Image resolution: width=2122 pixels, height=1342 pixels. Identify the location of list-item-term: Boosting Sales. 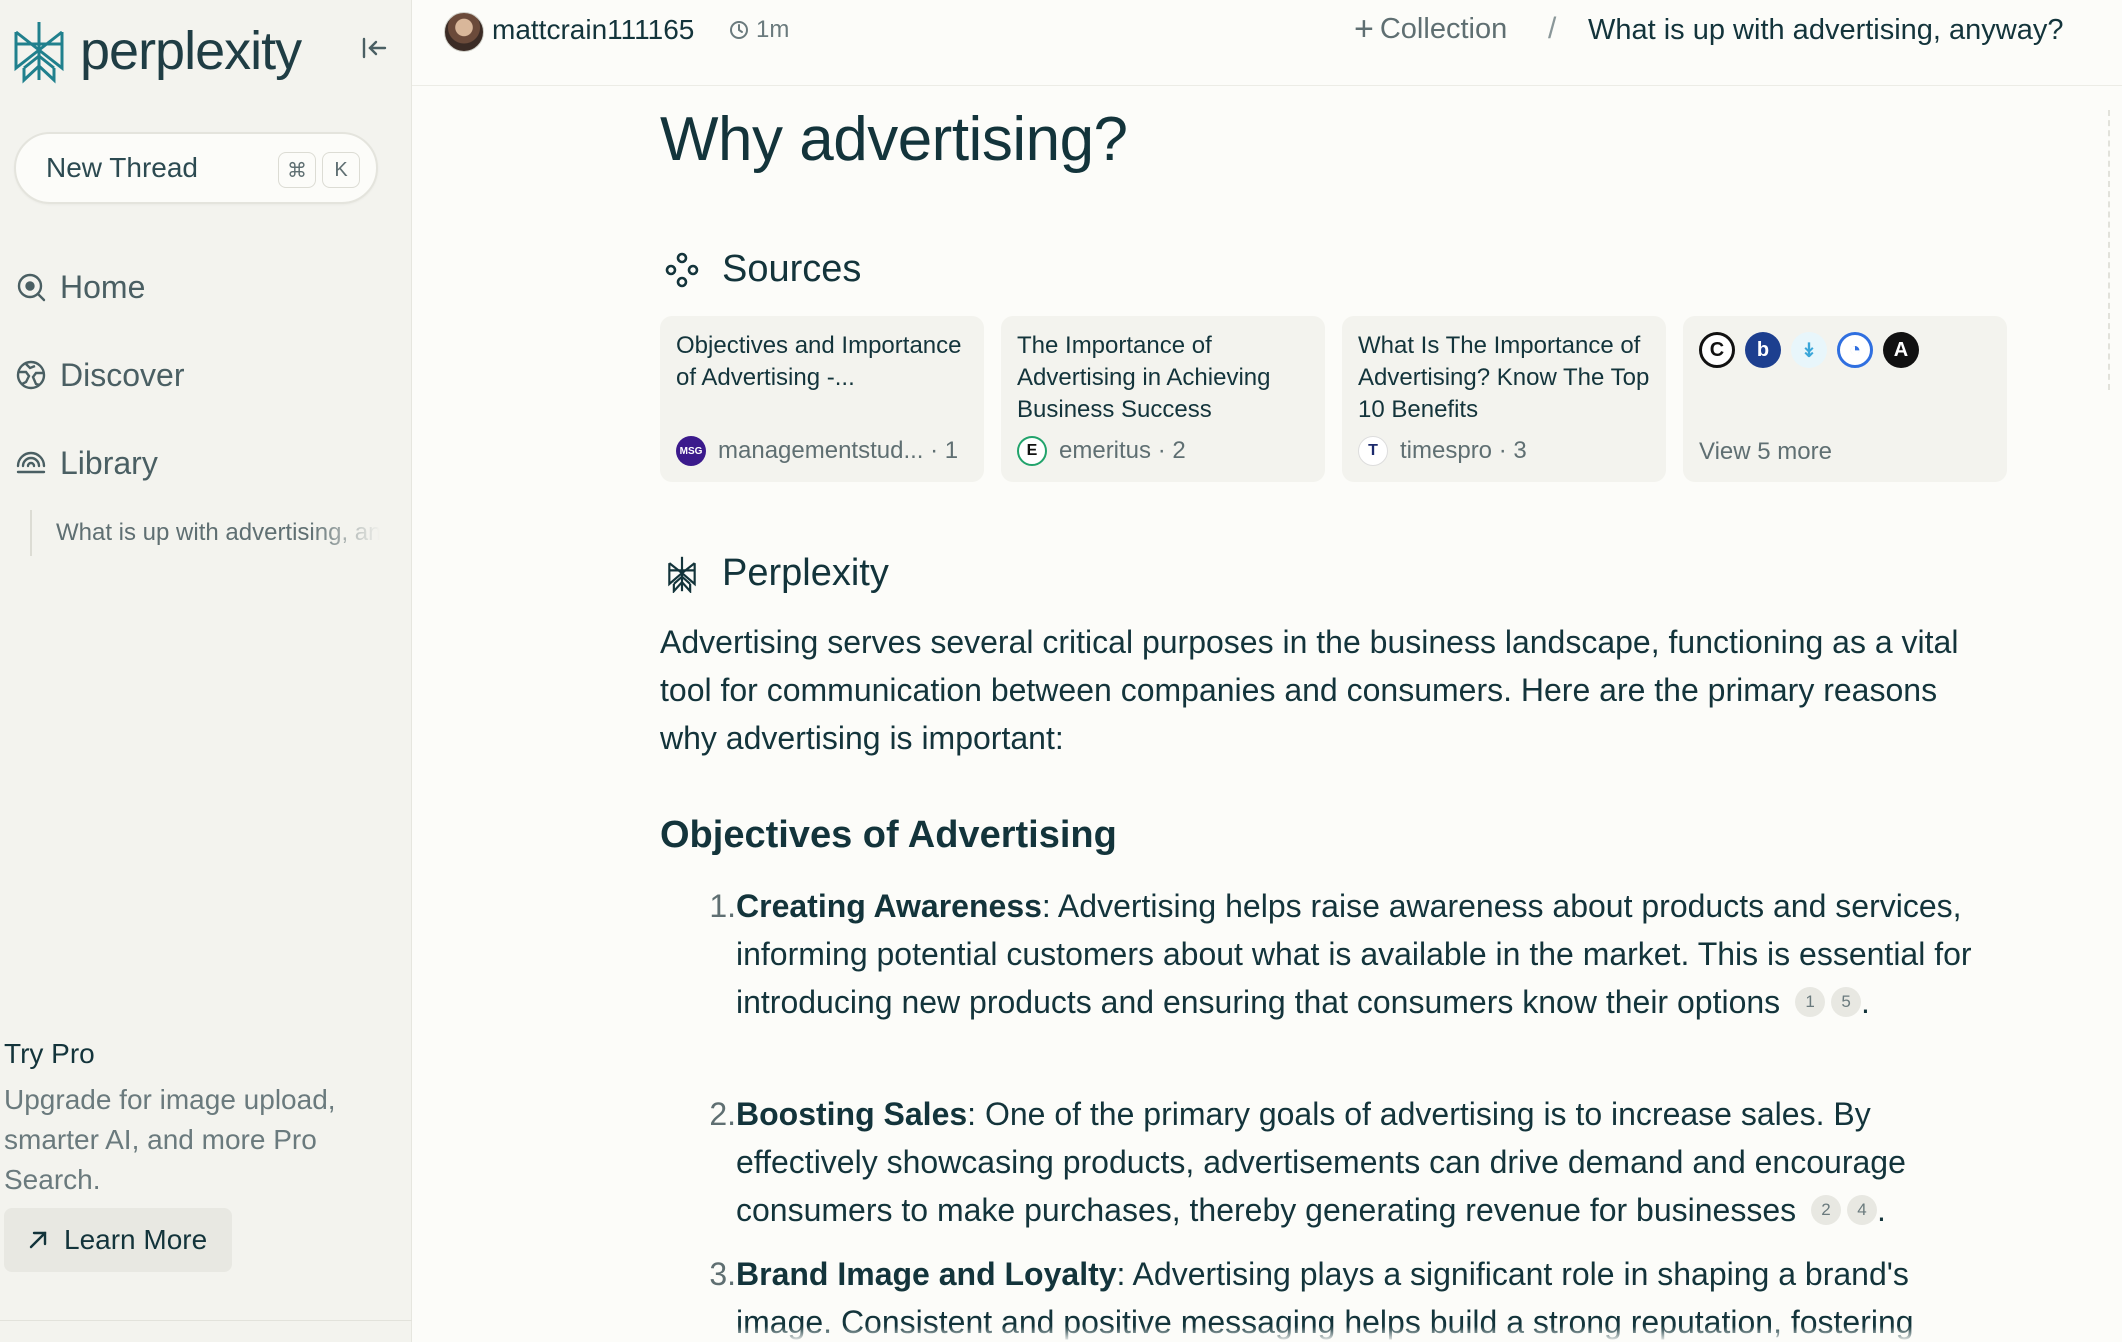
(852, 1114).